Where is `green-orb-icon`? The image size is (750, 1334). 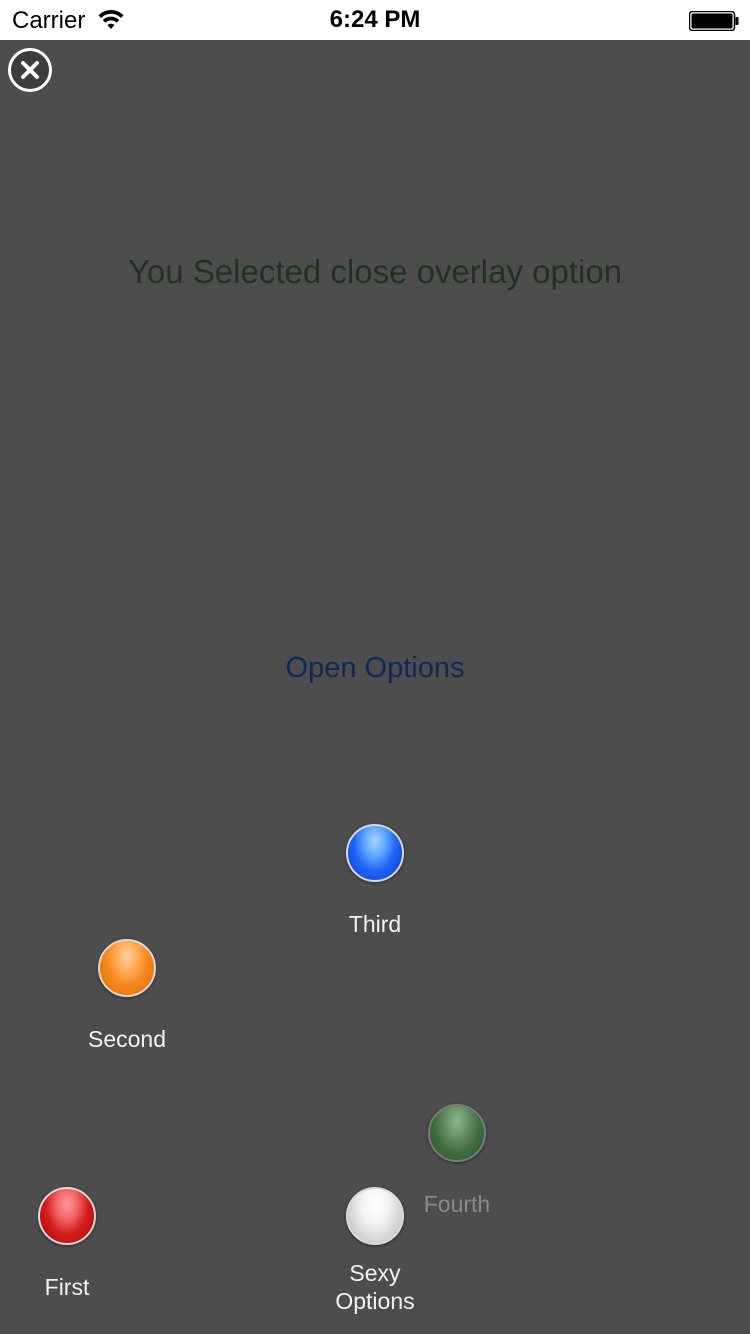 green-orb-icon is located at coordinates (457, 1133).